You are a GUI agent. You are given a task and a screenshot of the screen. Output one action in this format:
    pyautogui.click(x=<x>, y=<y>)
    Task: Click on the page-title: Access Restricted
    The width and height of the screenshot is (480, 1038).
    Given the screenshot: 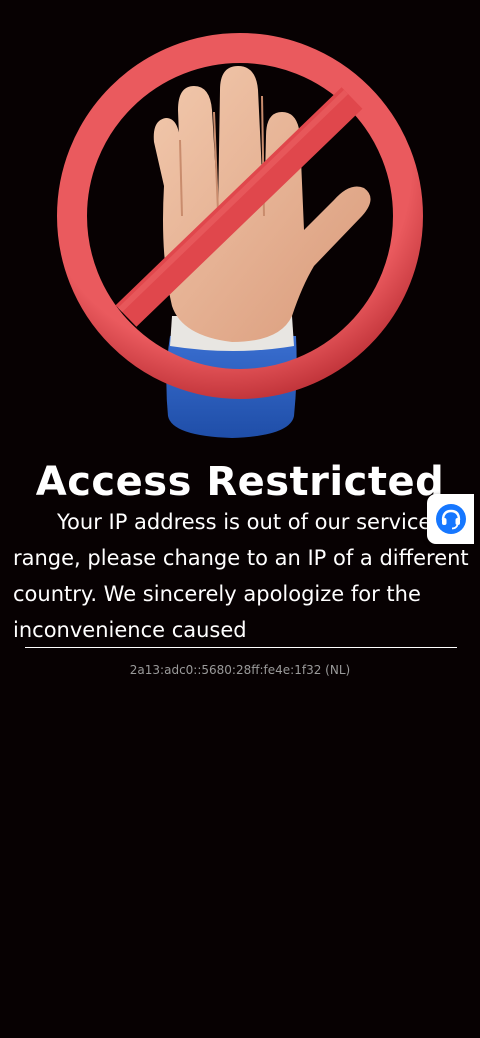 What is the action you would take?
    pyautogui.click(x=240, y=482)
    